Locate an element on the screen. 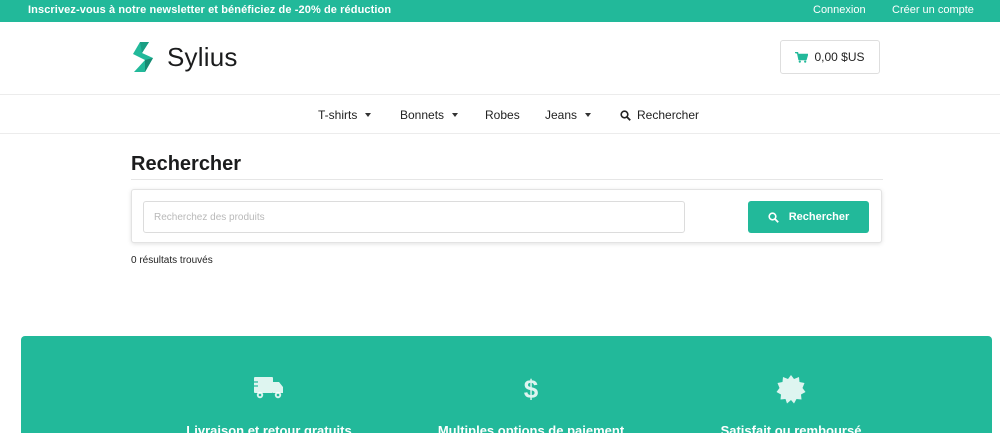  nav-item-label: Robes is located at coordinates (502, 115).